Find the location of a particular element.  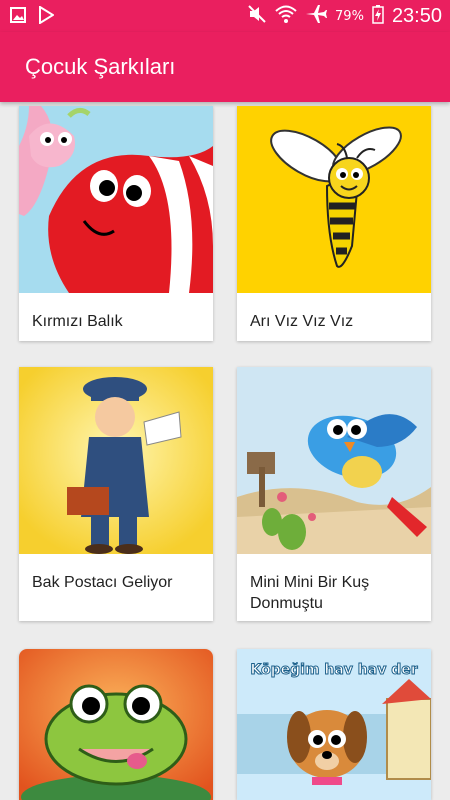

song-card-kopegim-hav-hav-der: Köpeğim hav hav der is located at coordinates (334, 724).